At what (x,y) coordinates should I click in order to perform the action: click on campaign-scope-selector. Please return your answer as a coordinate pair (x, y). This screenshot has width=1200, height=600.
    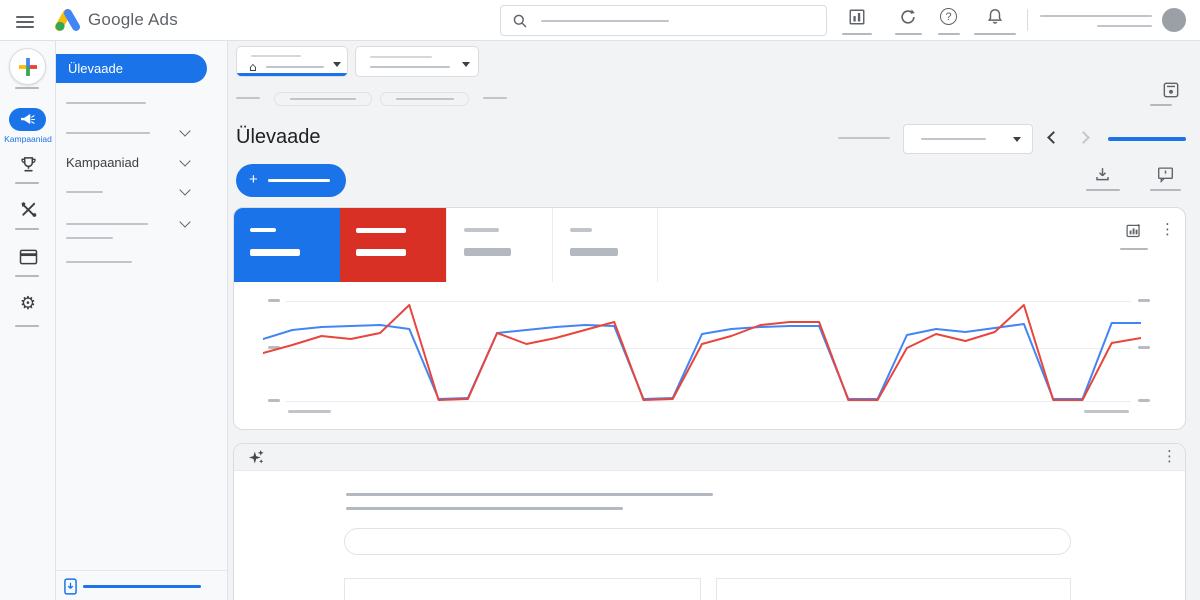
    Looking at the image, I should click on (417, 61).